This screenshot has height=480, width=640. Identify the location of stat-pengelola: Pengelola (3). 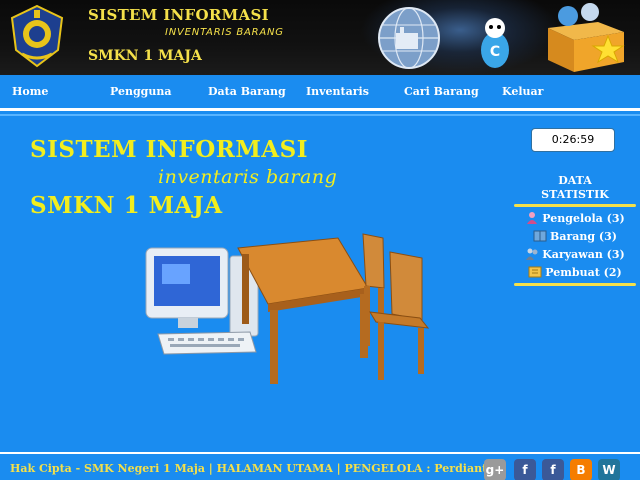
(575, 218).